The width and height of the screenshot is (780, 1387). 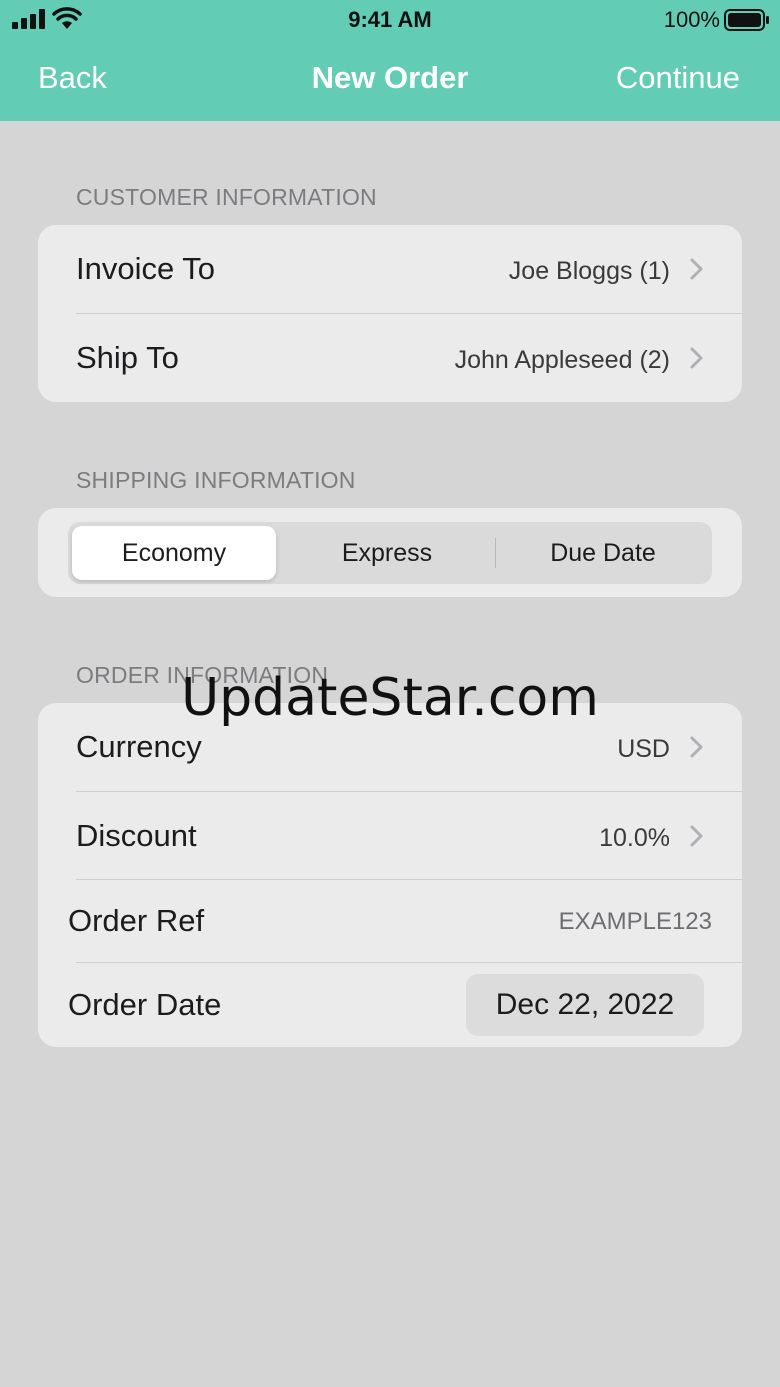 I want to click on continue-button: Continue, so click(x=678, y=78).